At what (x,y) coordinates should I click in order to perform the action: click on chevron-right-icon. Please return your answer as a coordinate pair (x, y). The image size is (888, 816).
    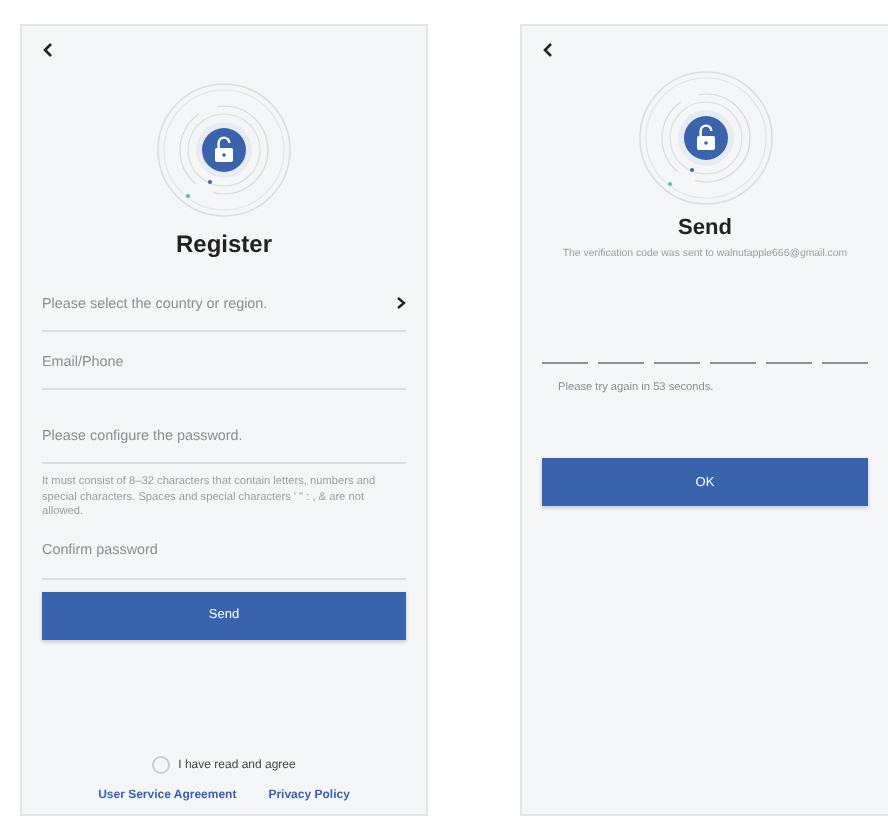
    Looking at the image, I should click on (401, 302).